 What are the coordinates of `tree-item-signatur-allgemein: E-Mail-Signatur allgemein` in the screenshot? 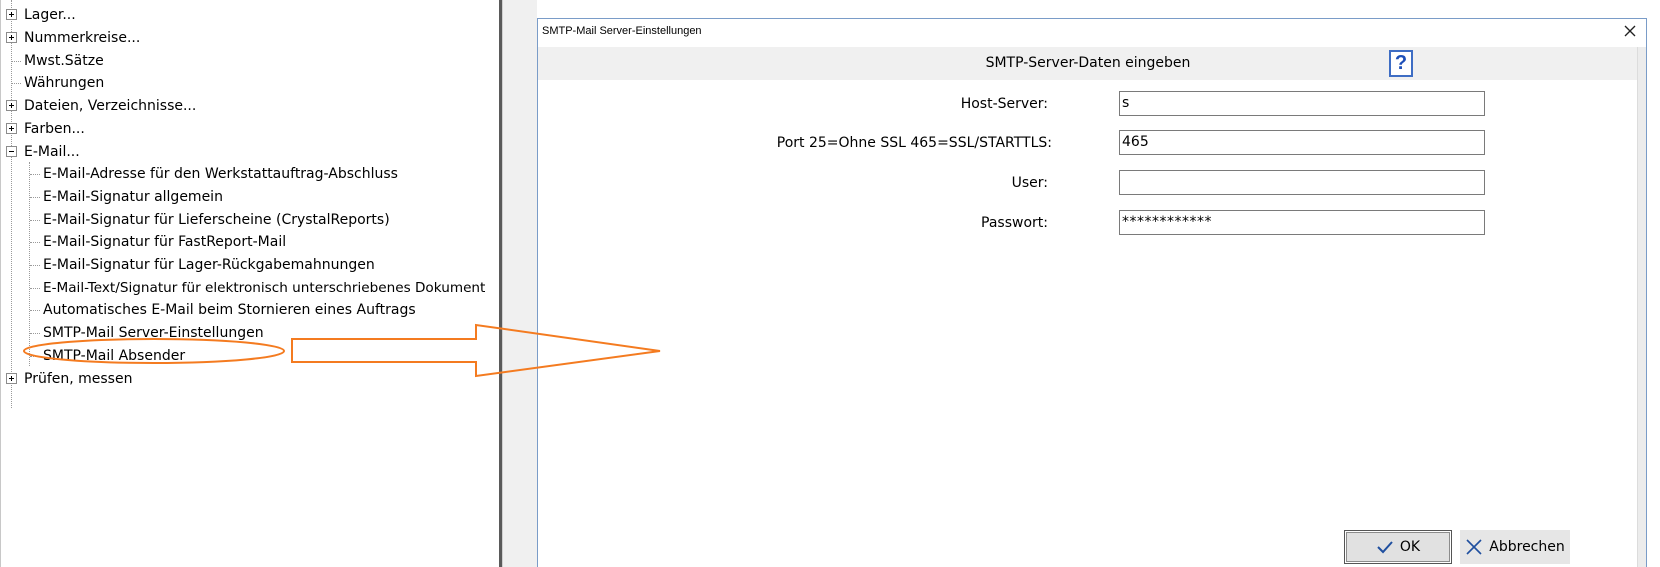 It's located at (246, 197).